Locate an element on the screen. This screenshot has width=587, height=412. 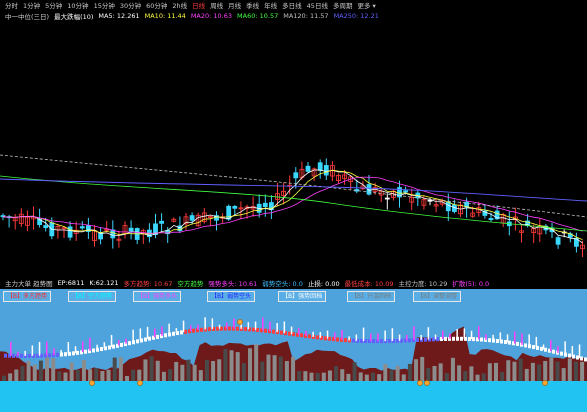
ma250-line is located at coordinates (293, 190).